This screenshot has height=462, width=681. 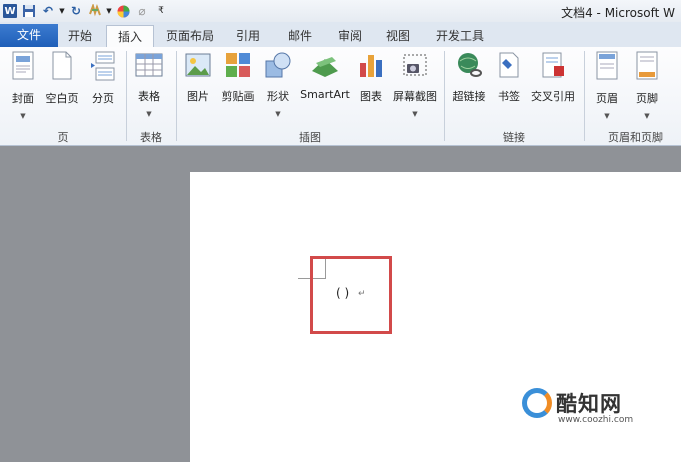 What do you see at coordinates (589, 404) in the screenshot?
I see `watermark-title: 酷知网` at bounding box center [589, 404].